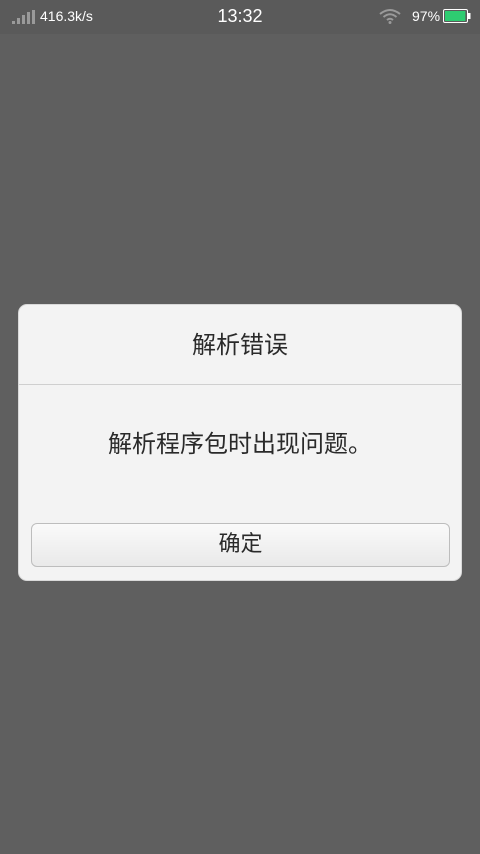 The height and width of the screenshot is (854, 480). Describe the element at coordinates (457, 16) in the screenshot. I see `battery-icon` at that location.